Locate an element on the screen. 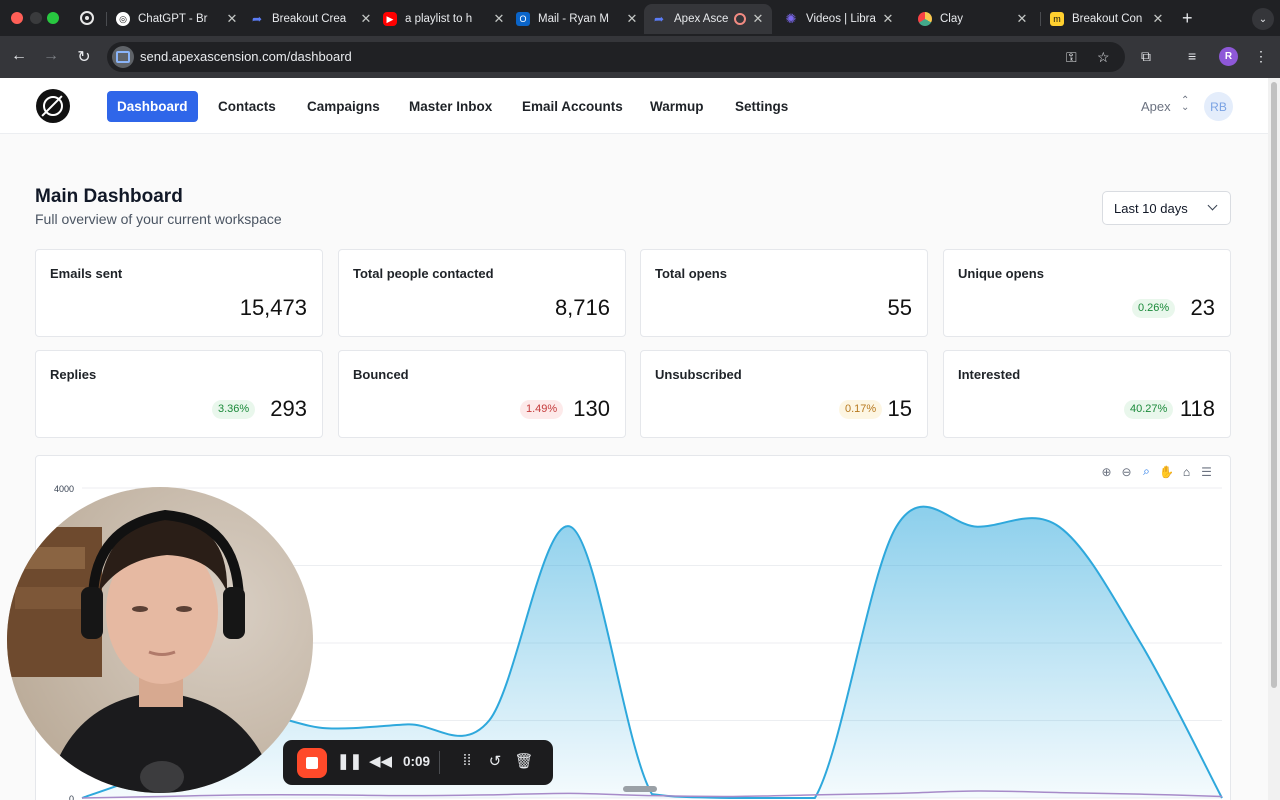 Image resolution: width=1280 pixels, height=800 pixels. date-range-select: Last 10 days is located at coordinates (1166, 208).